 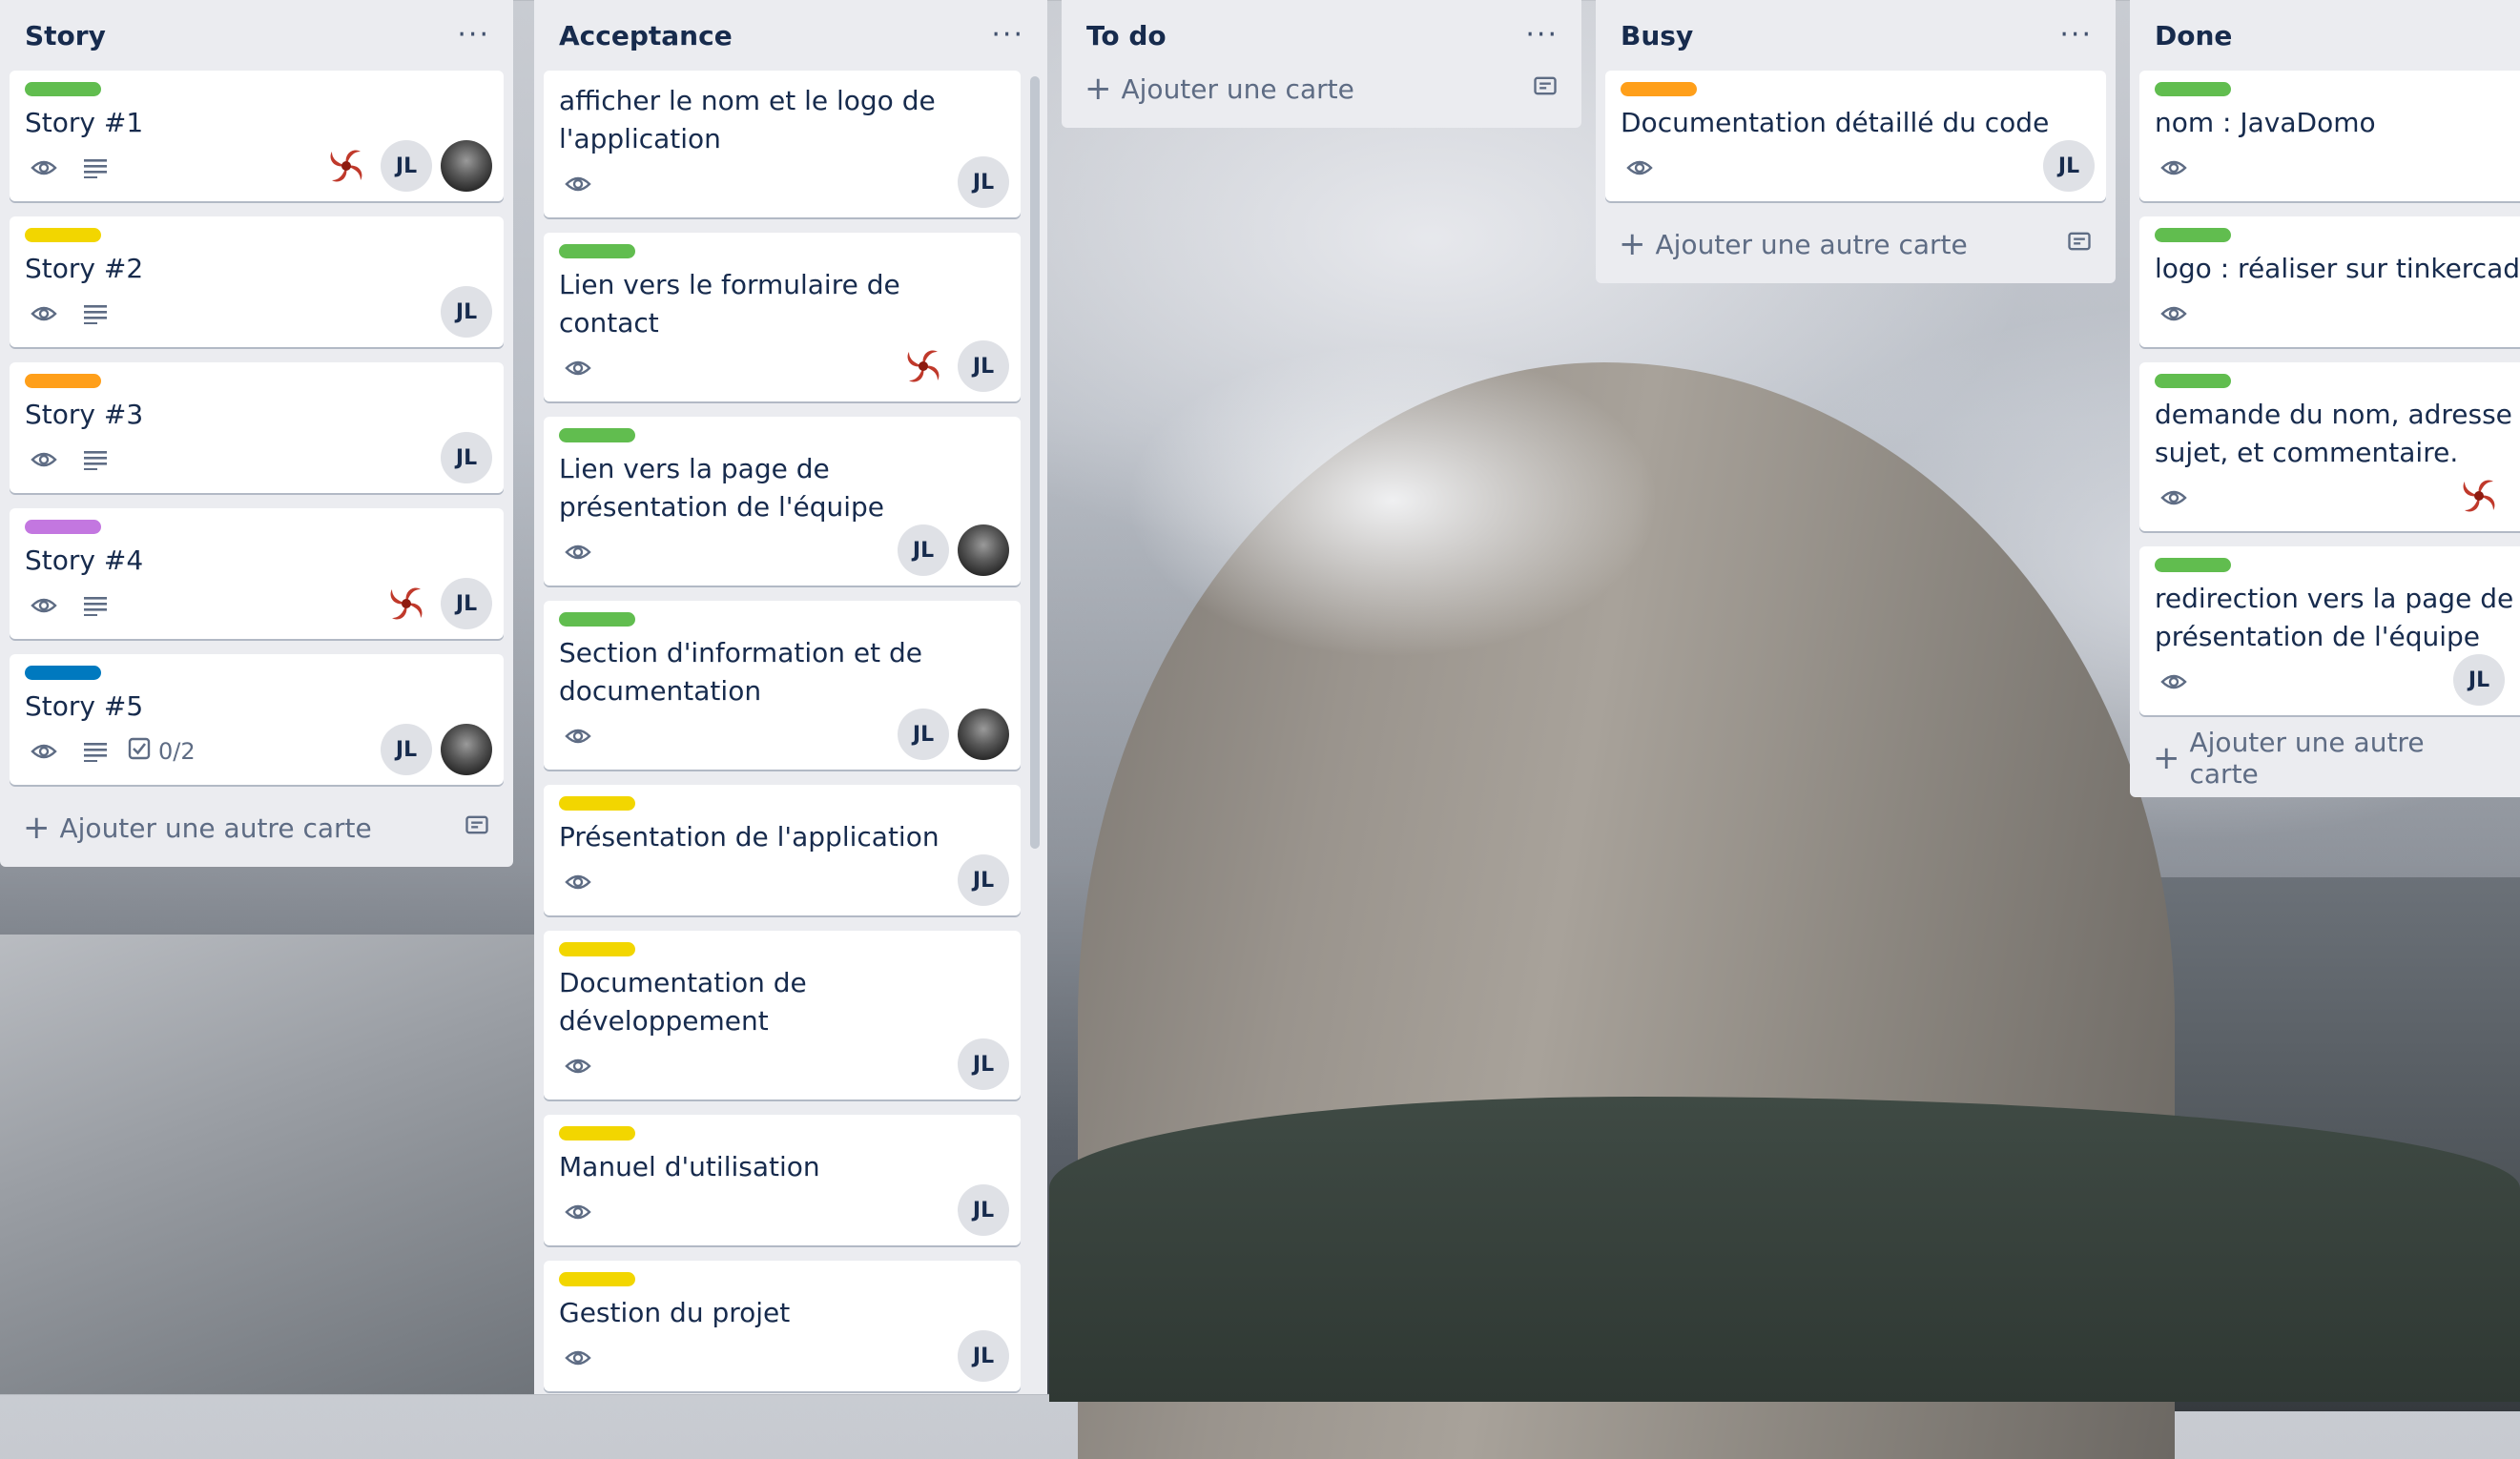 What do you see at coordinates (1321, 89) in the screenshot?
I see `add-card-button: + Ajouter une carte` at bounding box center [1321, 89].